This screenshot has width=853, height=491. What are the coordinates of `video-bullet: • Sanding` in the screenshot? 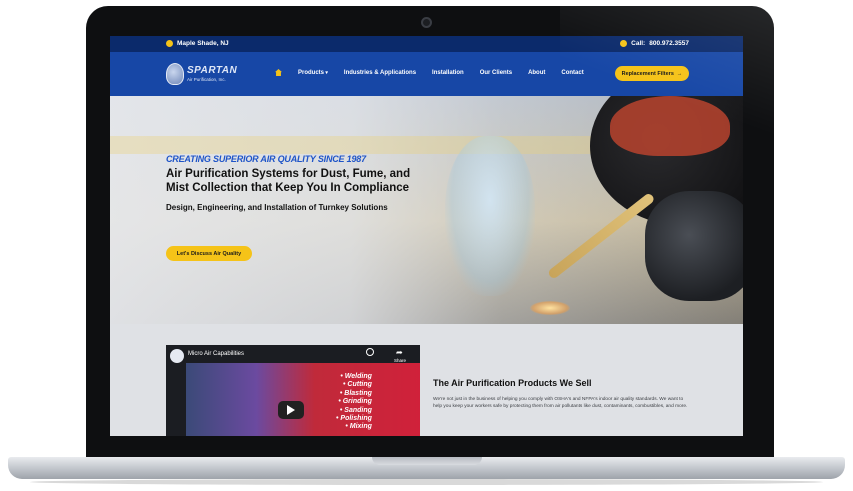 It's located at (355, 410).